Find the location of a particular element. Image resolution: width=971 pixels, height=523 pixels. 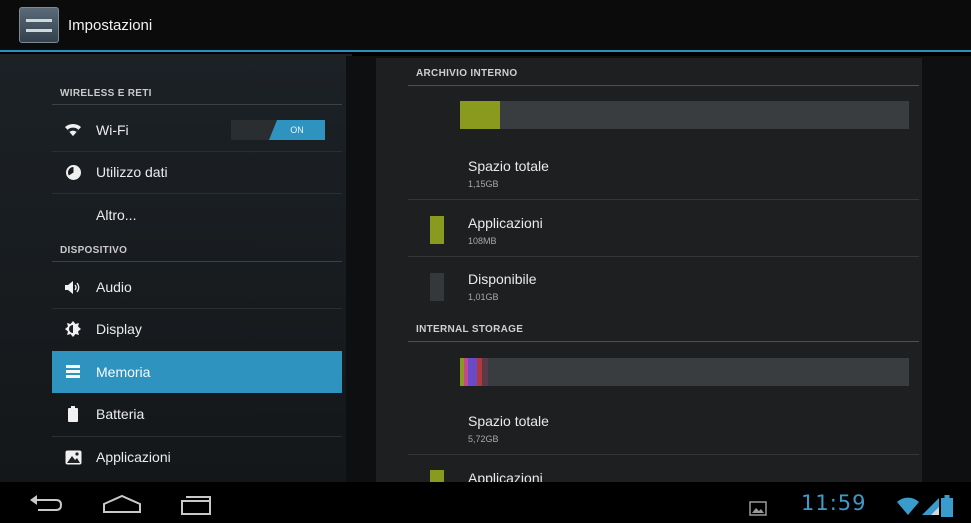

storage-section-header: ARCHIVIO INTERNO is located at coordinates (467, 73).